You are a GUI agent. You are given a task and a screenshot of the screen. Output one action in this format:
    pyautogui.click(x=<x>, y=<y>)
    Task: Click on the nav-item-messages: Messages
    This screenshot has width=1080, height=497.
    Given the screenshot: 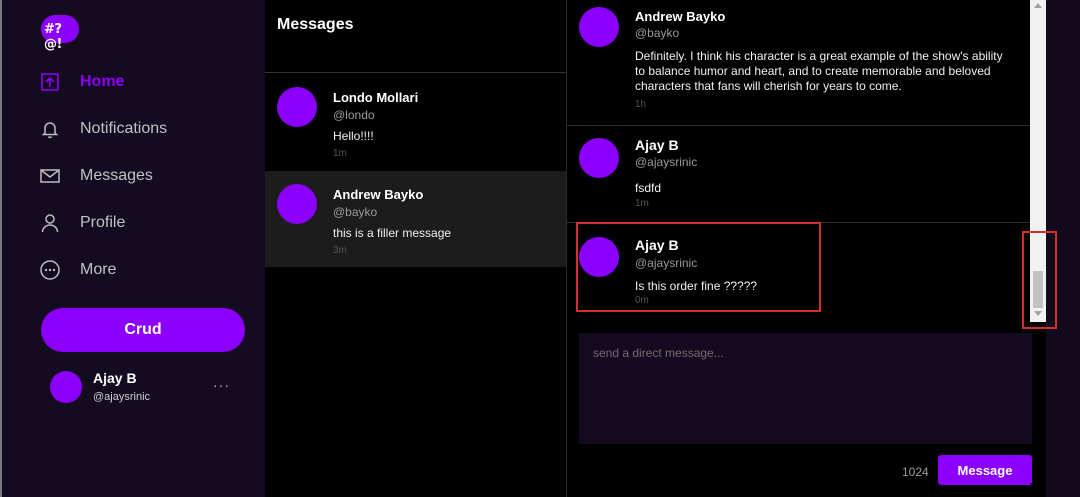 What is the action you would take?
    pyautogui.click(x=95, y=176)
    